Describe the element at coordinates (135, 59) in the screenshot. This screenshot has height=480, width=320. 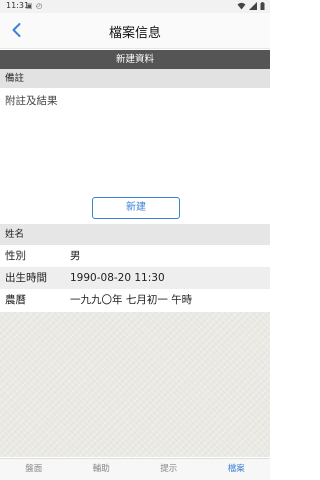
I see `new-record-bar: 新建資料` at that location.